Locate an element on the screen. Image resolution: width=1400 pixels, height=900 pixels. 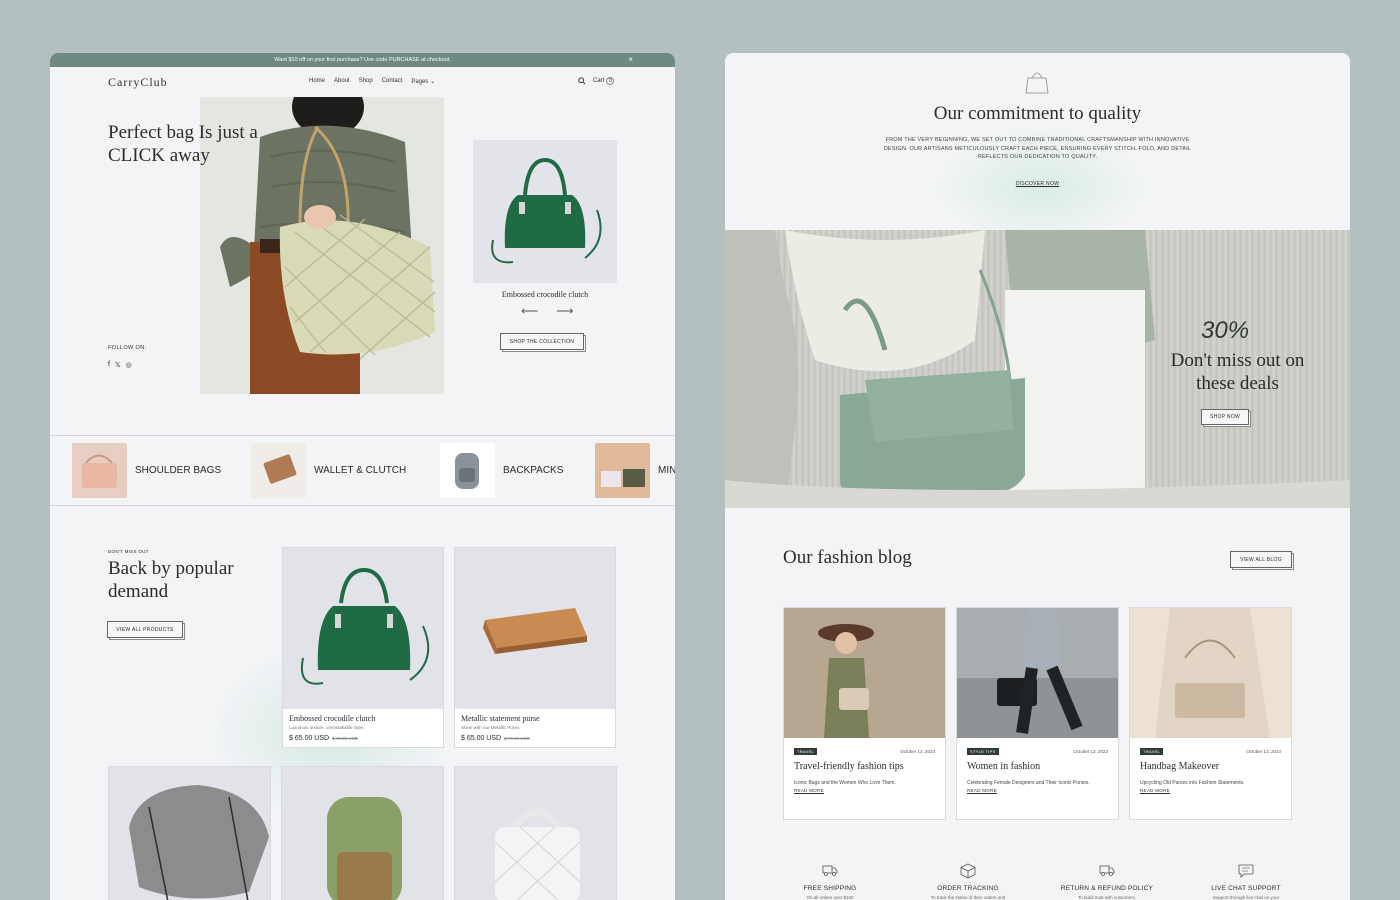
arrow-right-icon: ⟶ is located at coordinates (564, 311).